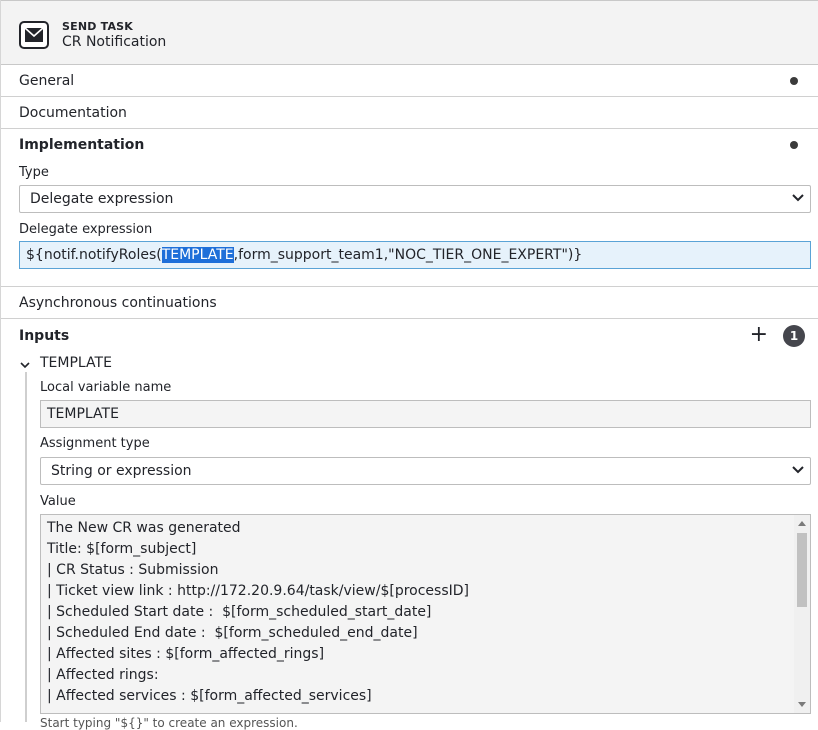 This screenshot has height=730, width=818. What do you see at coordinates (802, 523) in the screenshot?
I see `scroll-up-arrow` at bounding box center [802, 523].